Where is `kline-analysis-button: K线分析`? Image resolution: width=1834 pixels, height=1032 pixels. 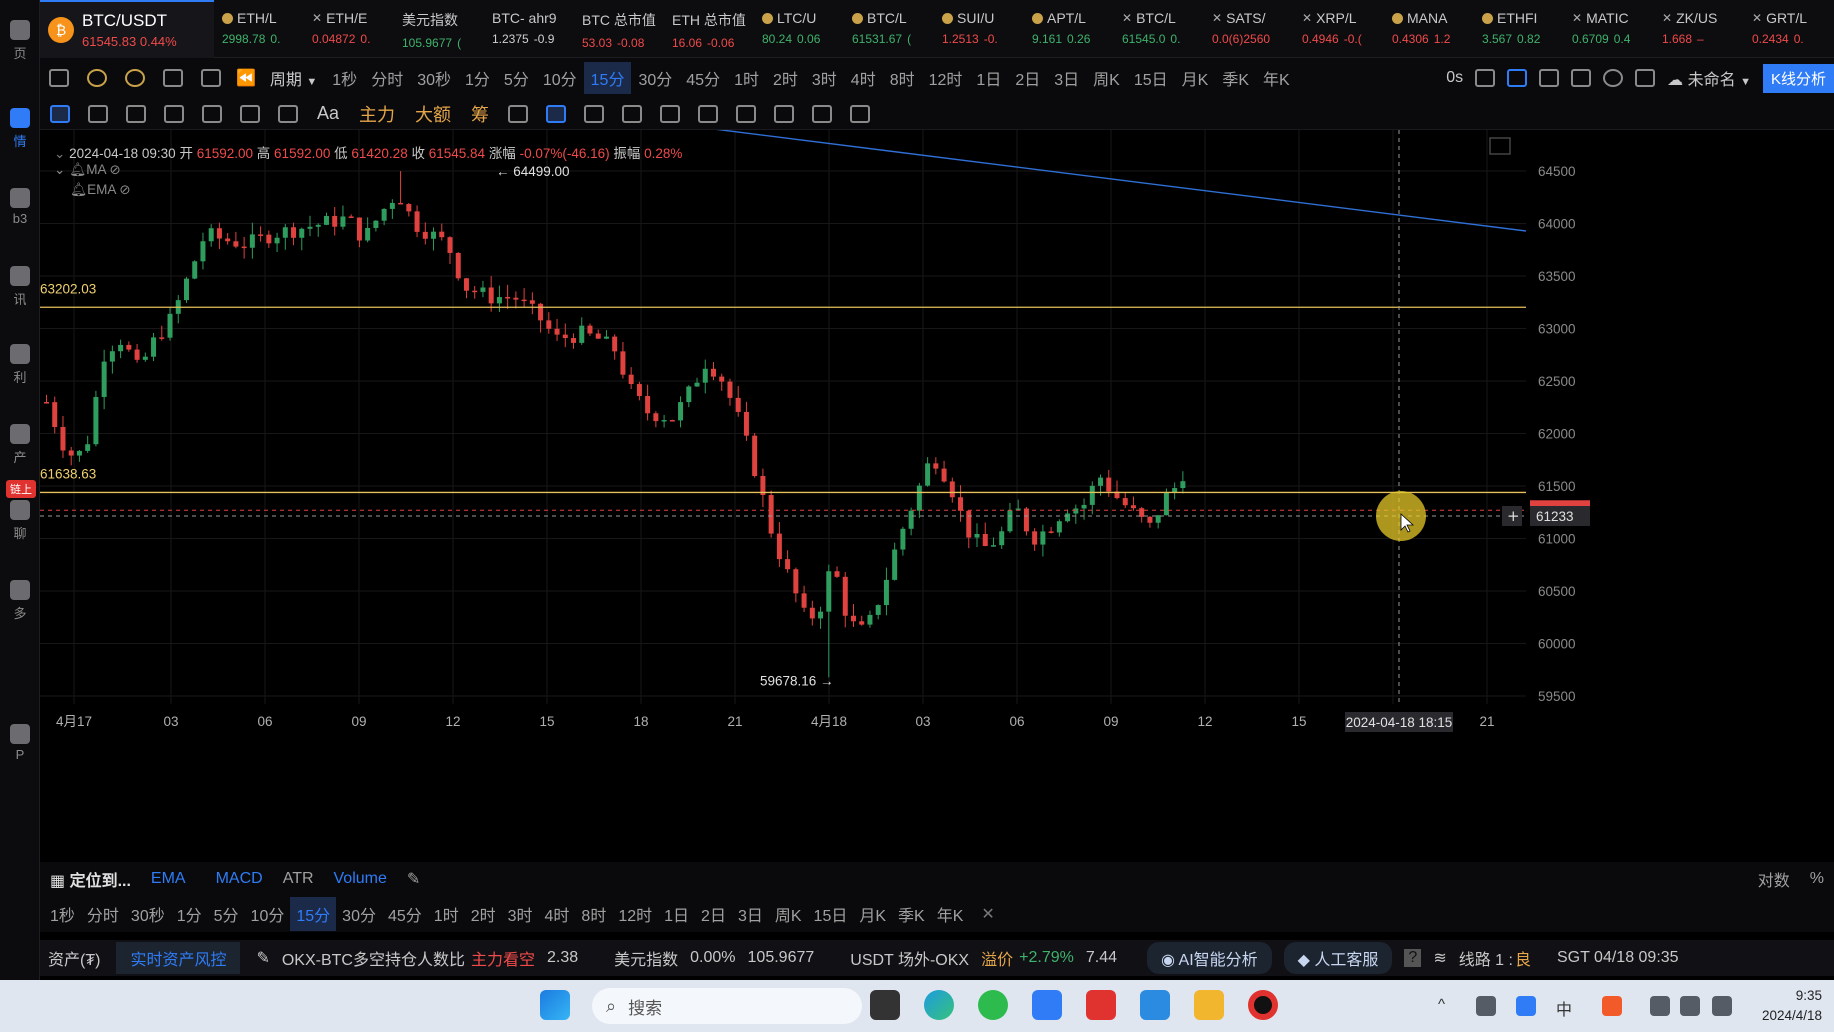
kline-analysis-button: K线分析 is located at coordinates (1798, 78).